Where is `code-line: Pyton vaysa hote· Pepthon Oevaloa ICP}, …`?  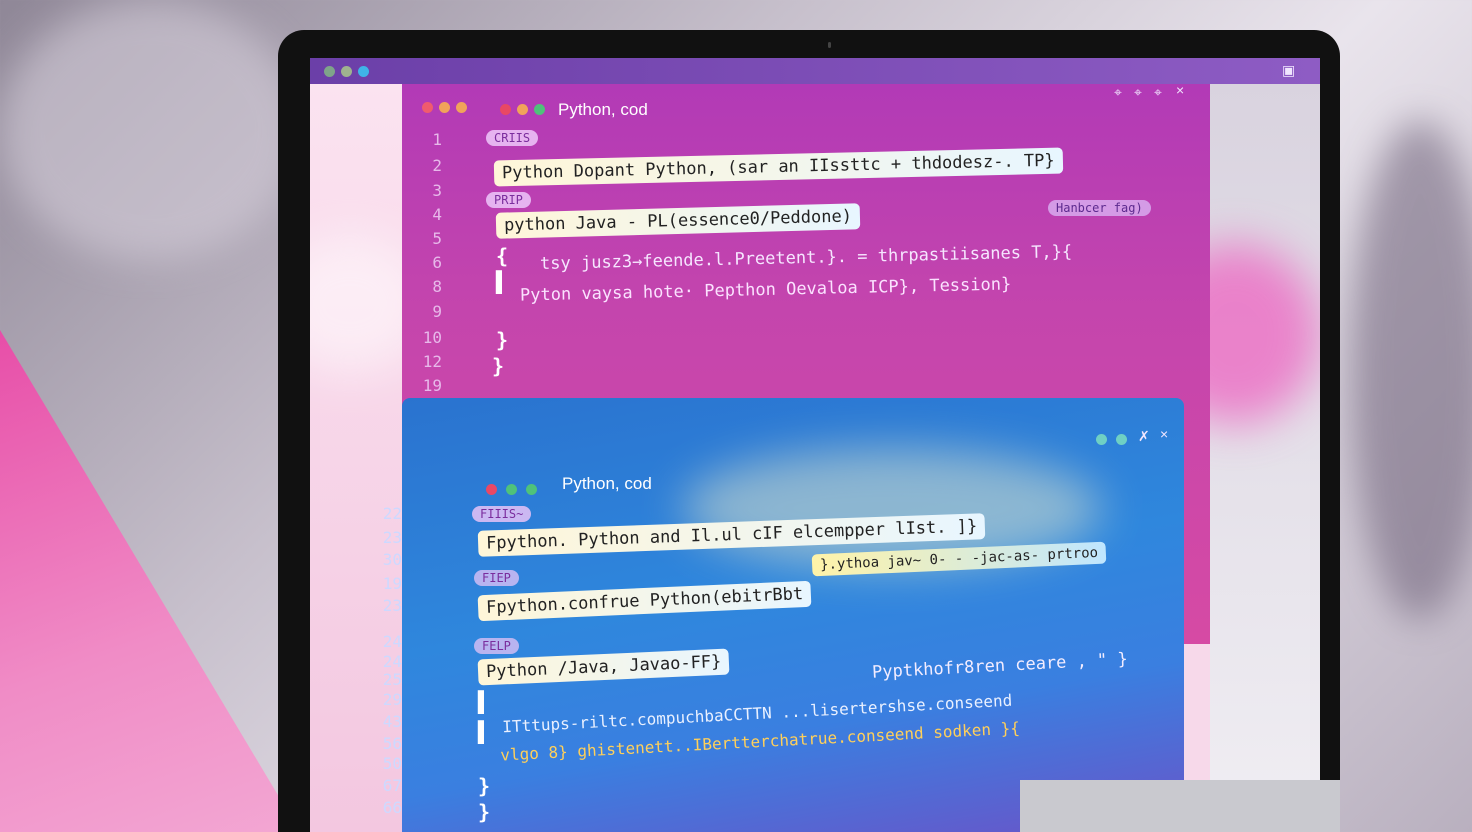
code-line: Pyton vaysa hote· Pepthon Oevaloa ICP}, … is located at coordinates (766, 289).